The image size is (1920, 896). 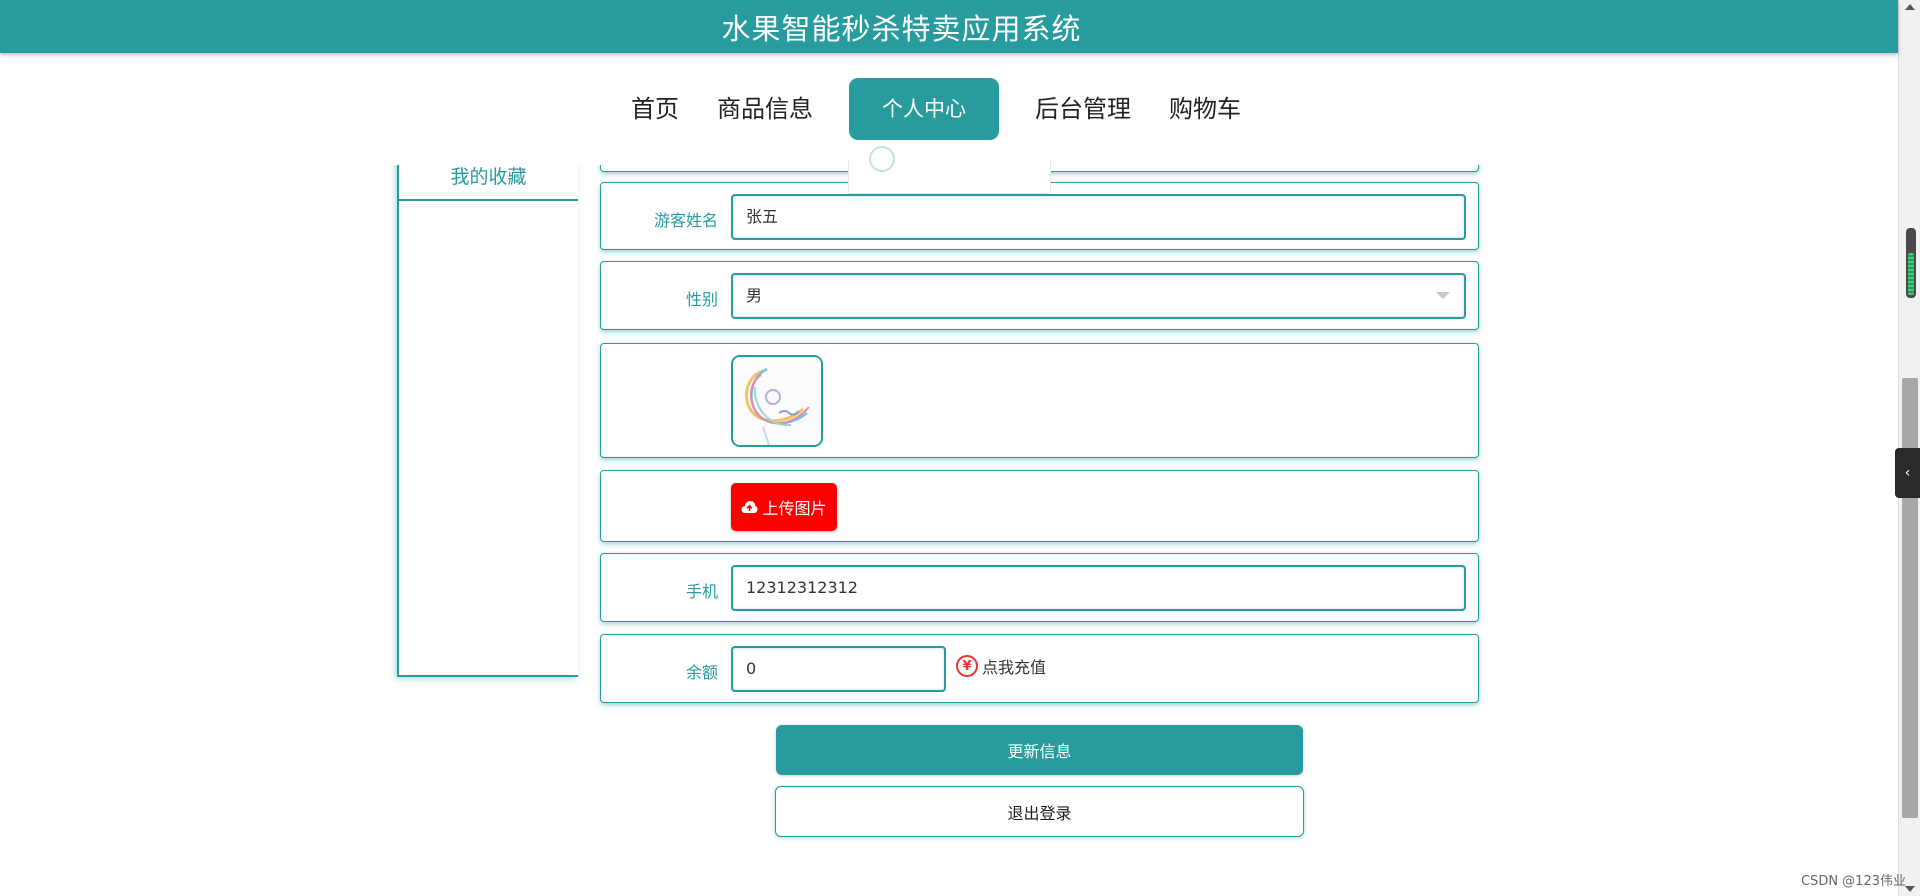 What do you see at coordinates (701, 299) in the screenshot?
I see `gender-label: 性别` at bounding box center [701, 299].